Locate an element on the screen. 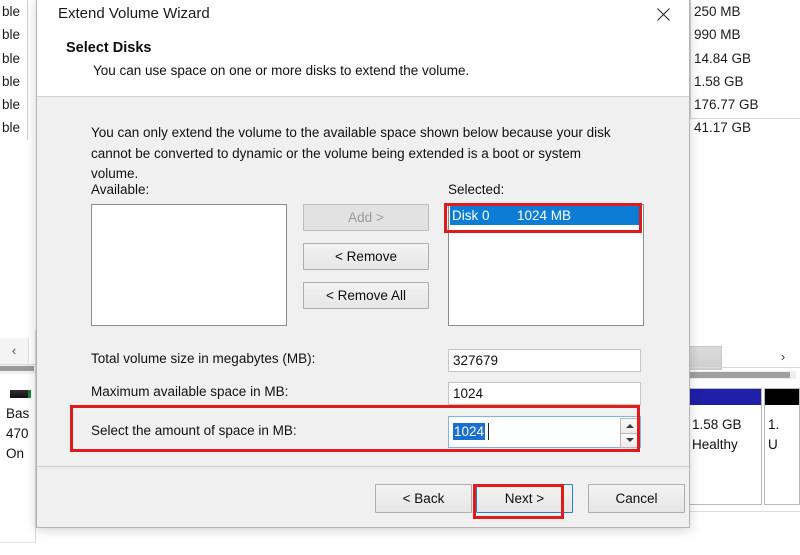 This screenshot has height=555, width=800. transfer-buttons: Add > < Remove < Remove All is located at coordinates (366, 262).